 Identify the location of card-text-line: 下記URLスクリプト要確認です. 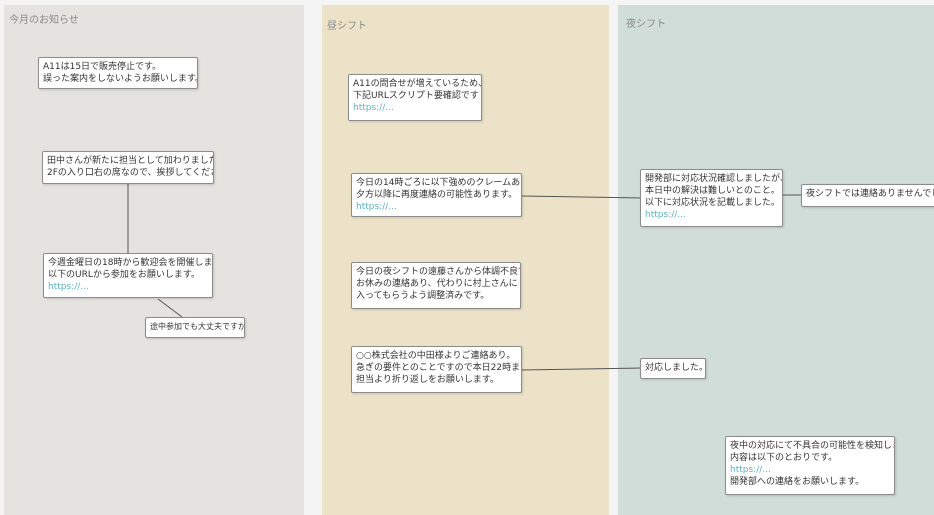
(416, 96).